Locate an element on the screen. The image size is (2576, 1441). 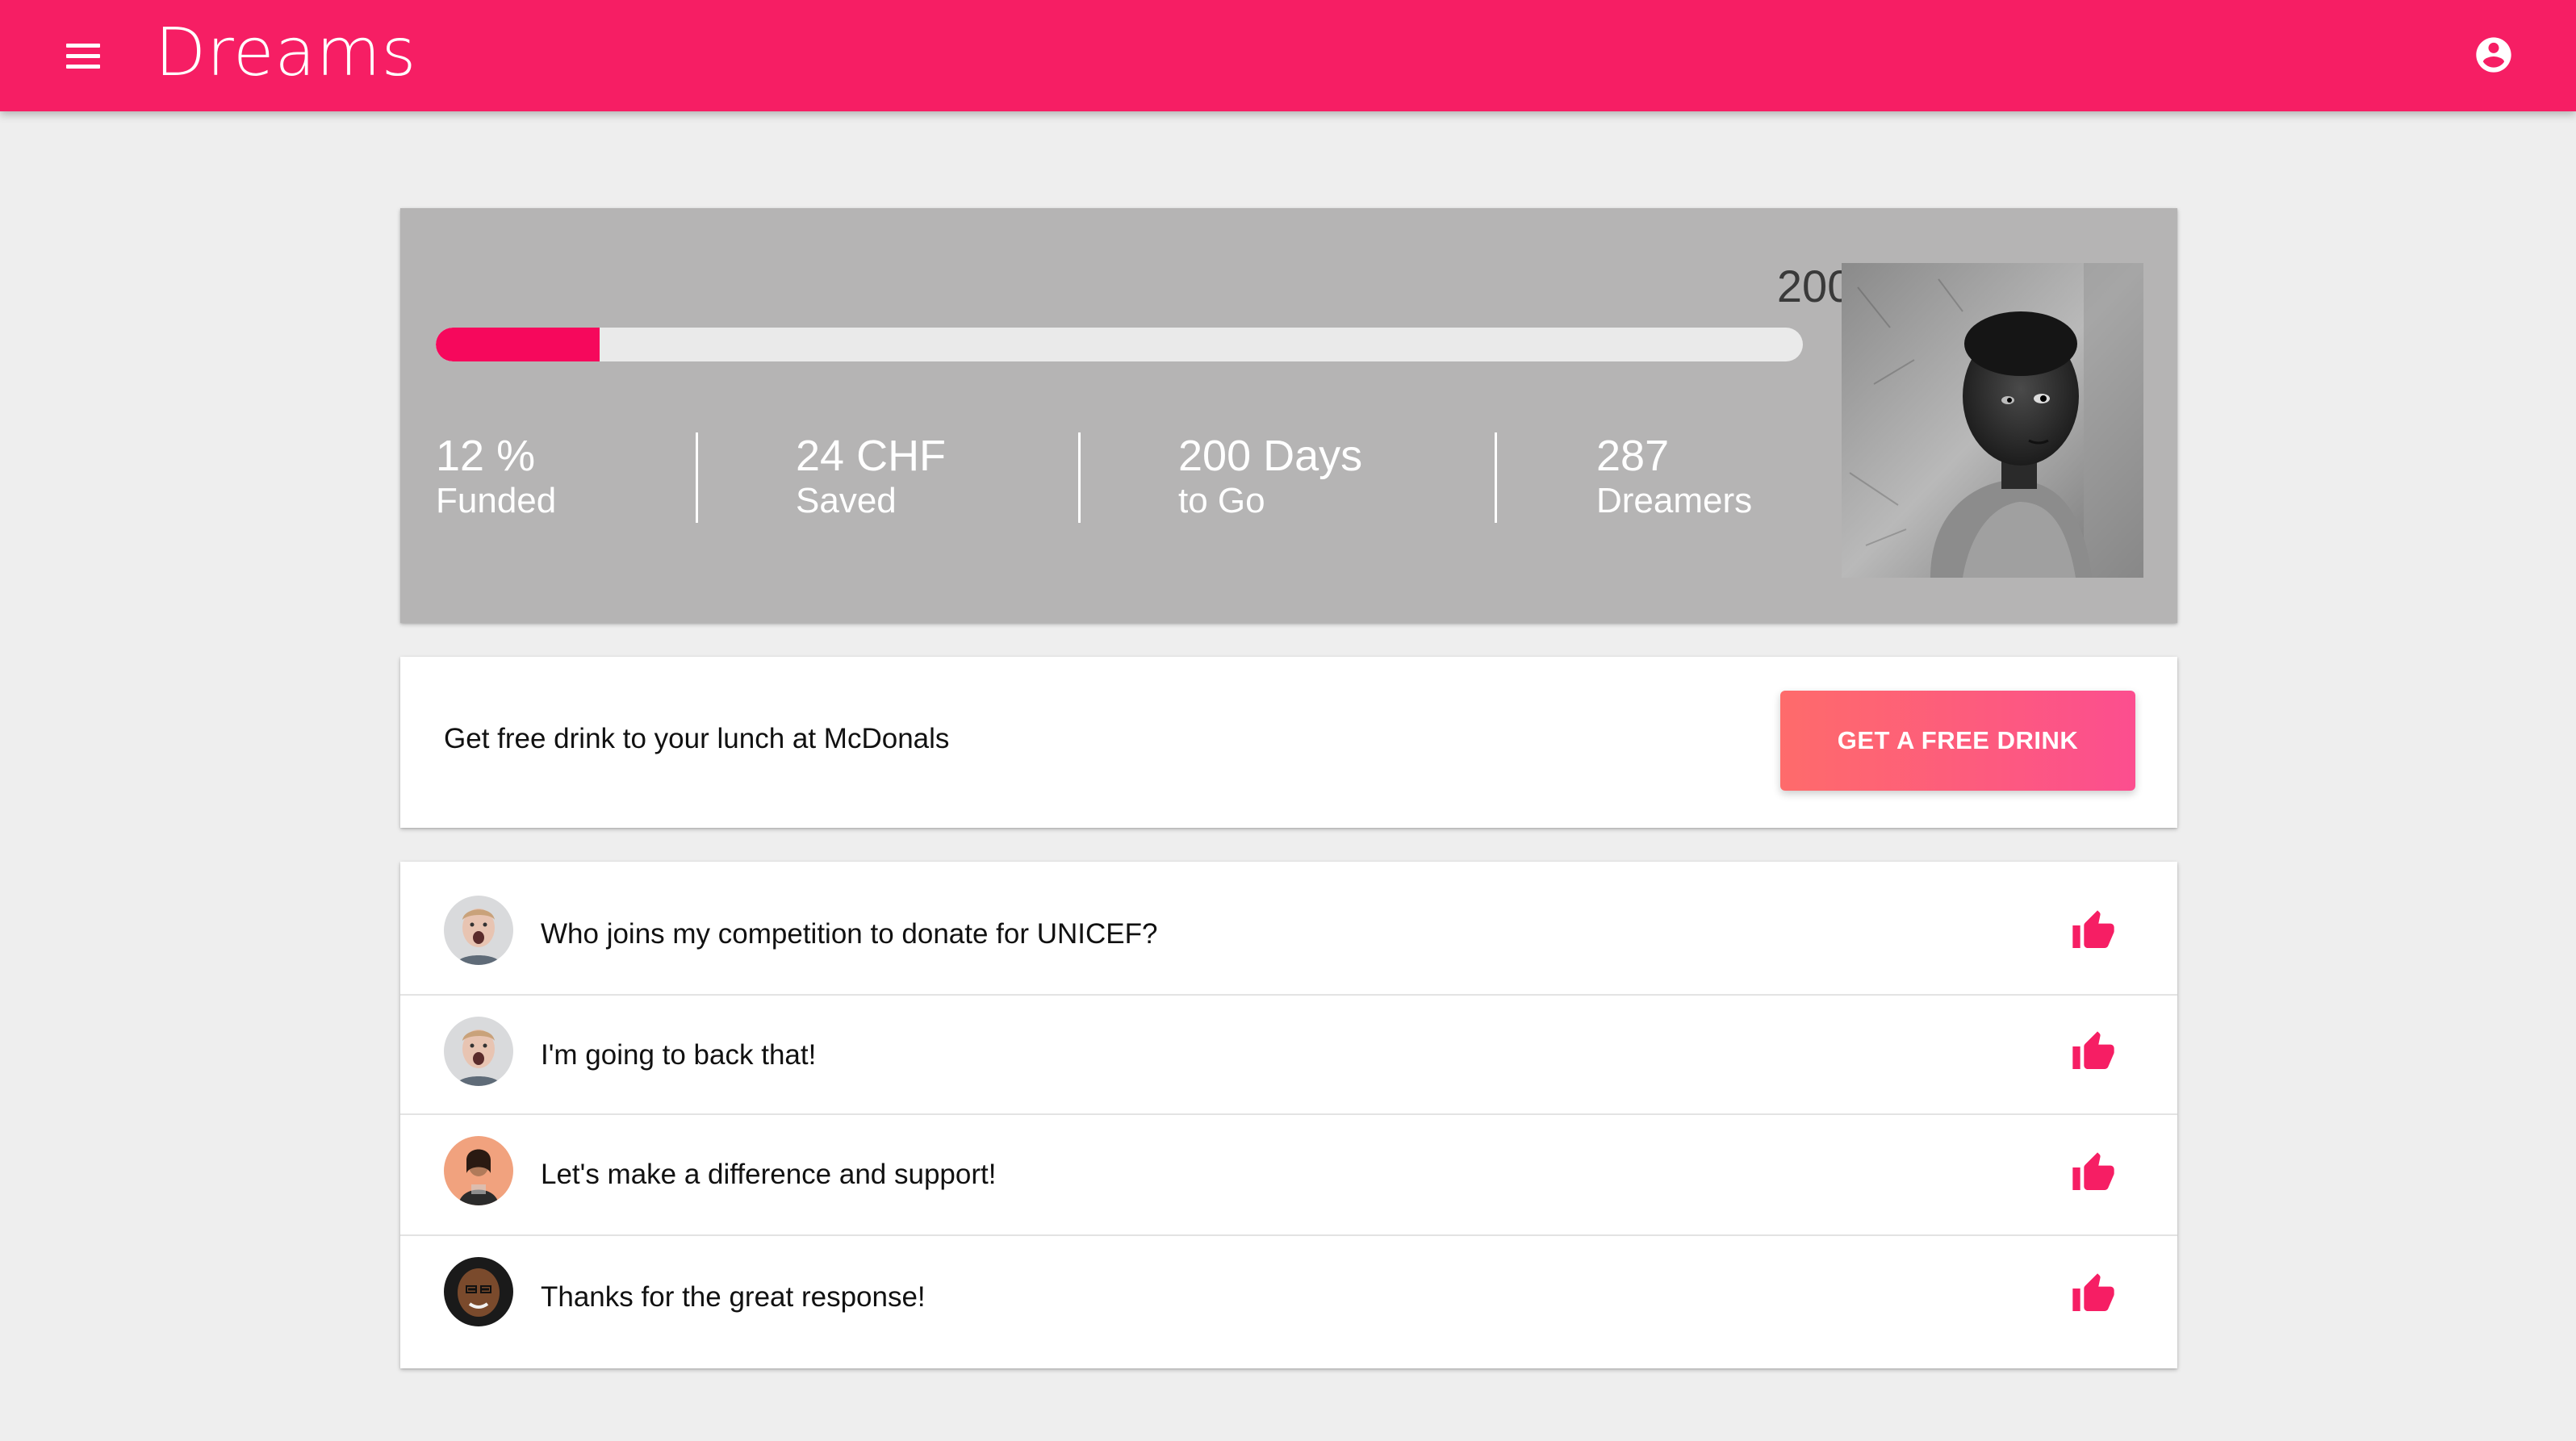
dreams-logo-icon: Dreams is located at coordinates (285, 54).